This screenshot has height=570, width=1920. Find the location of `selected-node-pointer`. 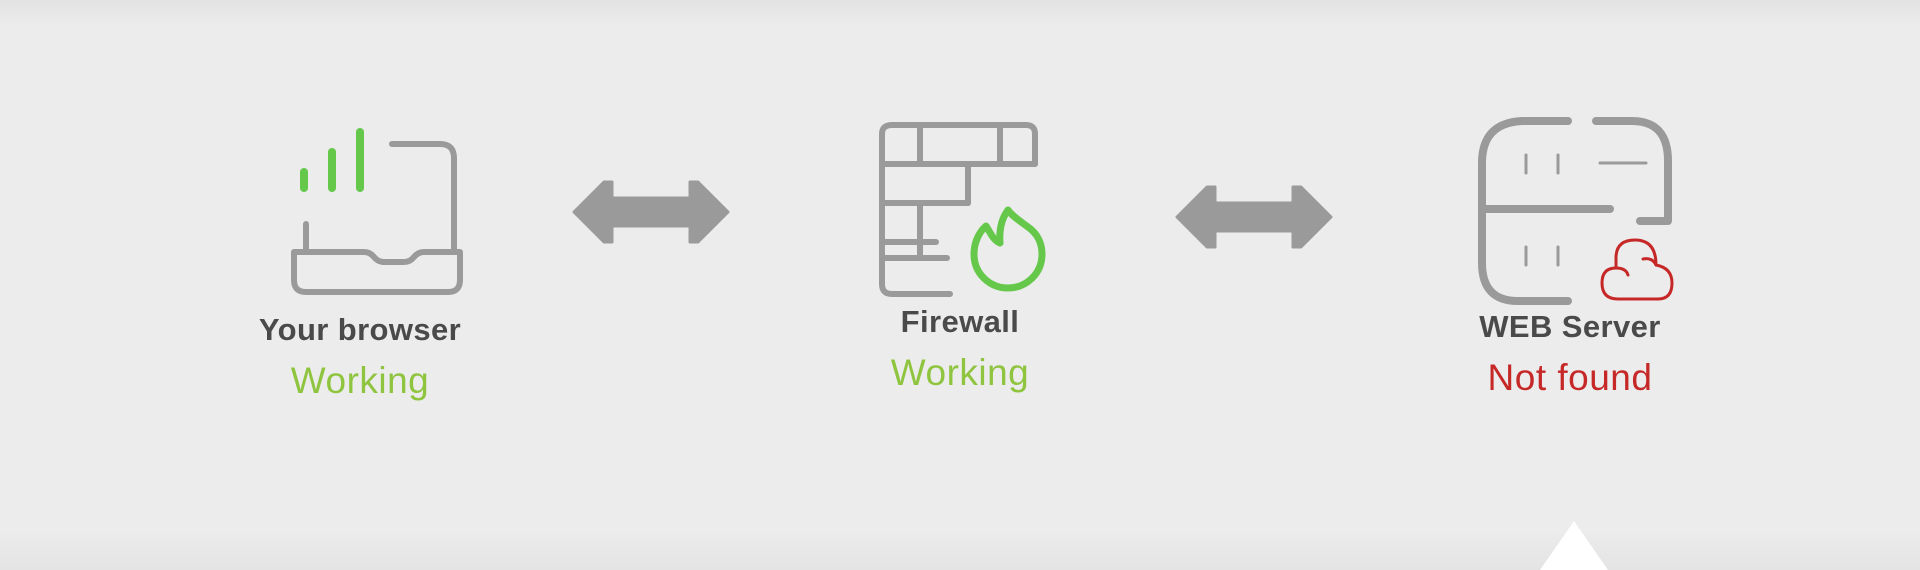

selected-node-pointer is located at coordinates (1574, 545).